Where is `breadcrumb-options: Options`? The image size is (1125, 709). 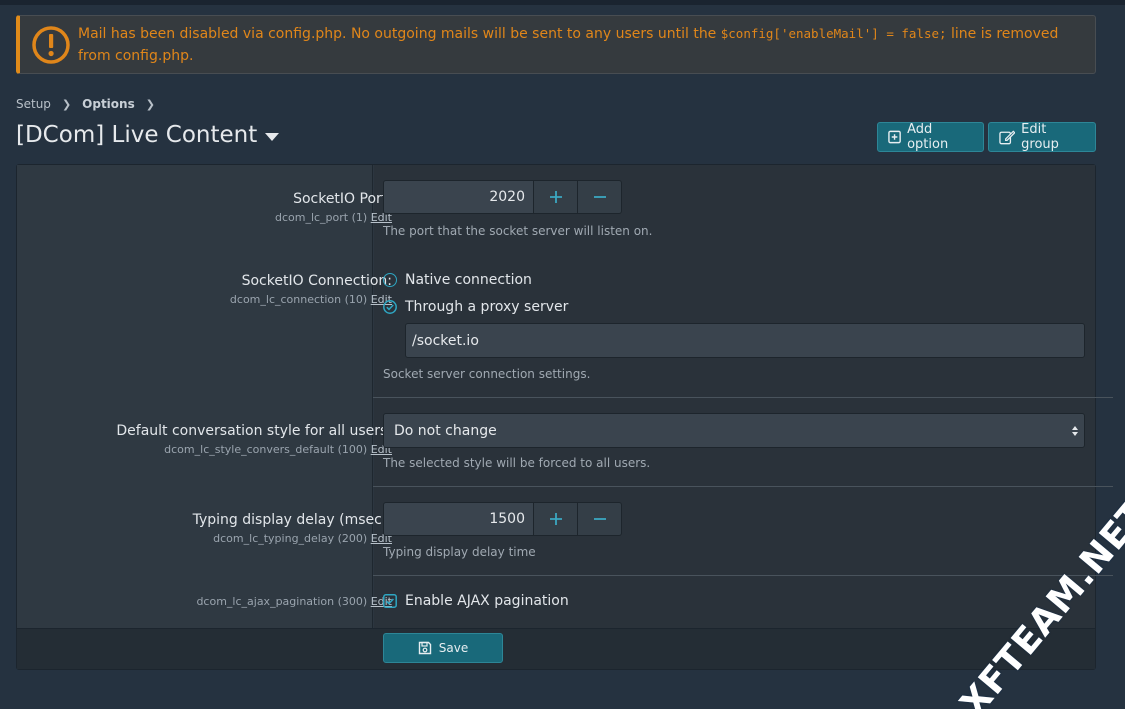
breadcrumb-options: Options is located at coordinates (108, 104).